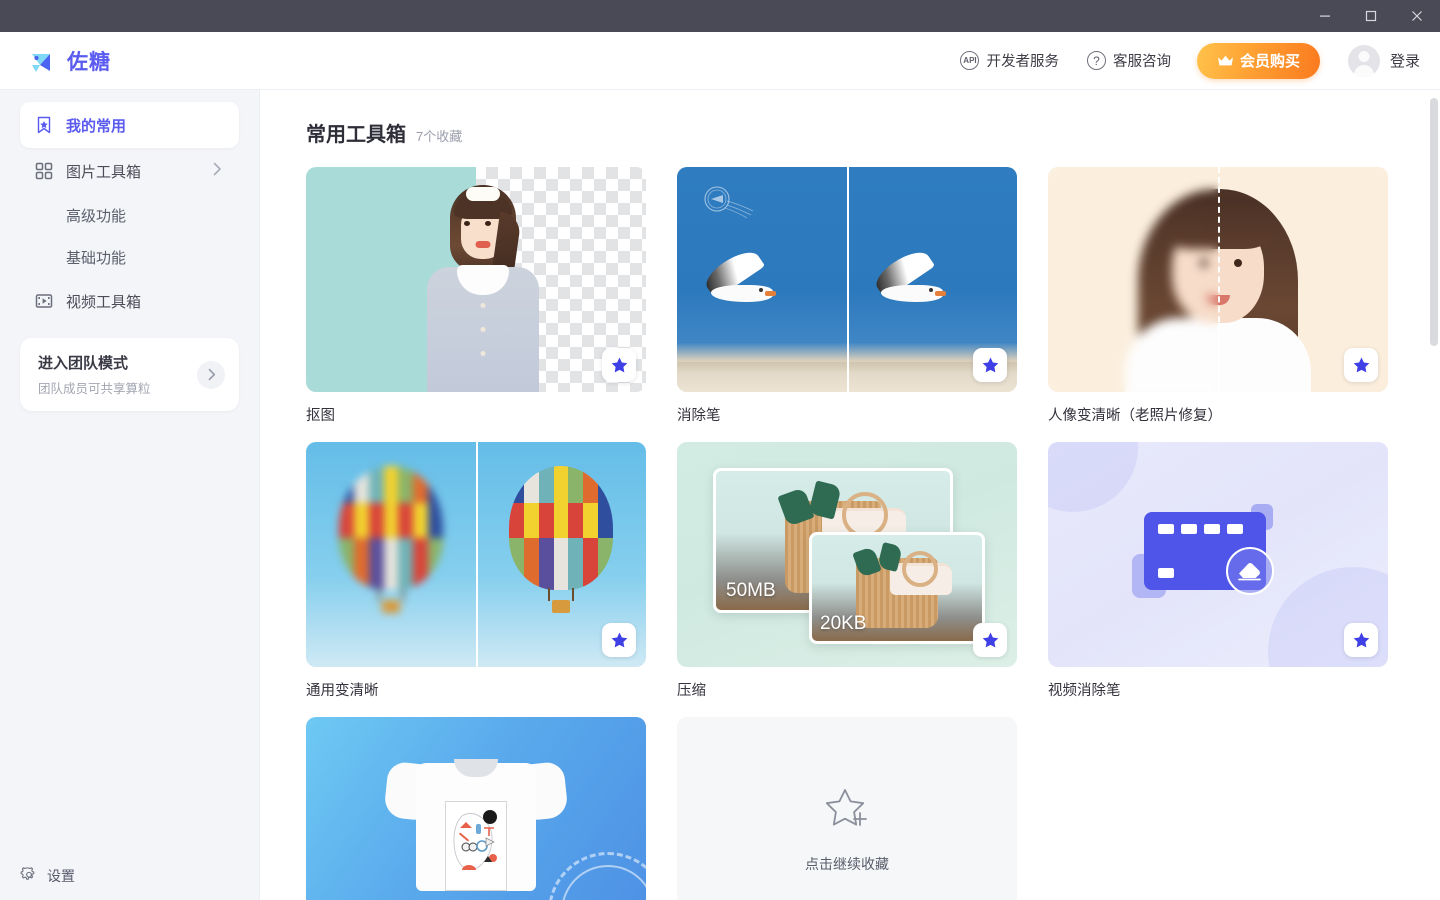 The height and width of the screenshot is (900, 1440). I want to click on sidebar-item-video-toolbox: 视频工具箱, so click(129, 301).